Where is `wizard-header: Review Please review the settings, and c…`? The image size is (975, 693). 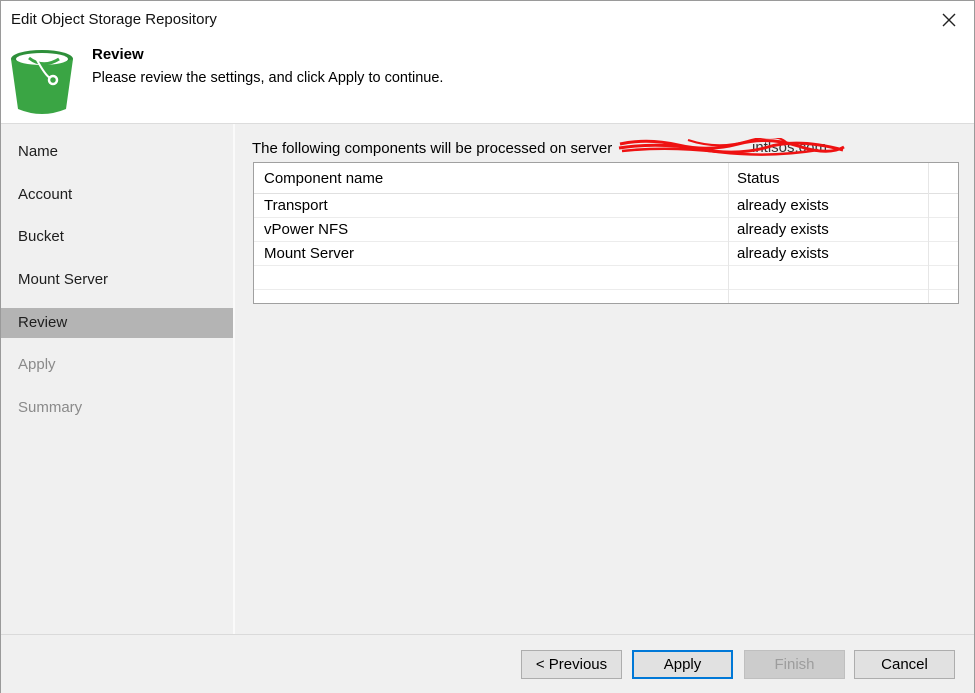 wizard-header: Review Please review the settings, and c… is located at coordinates (487, 81).